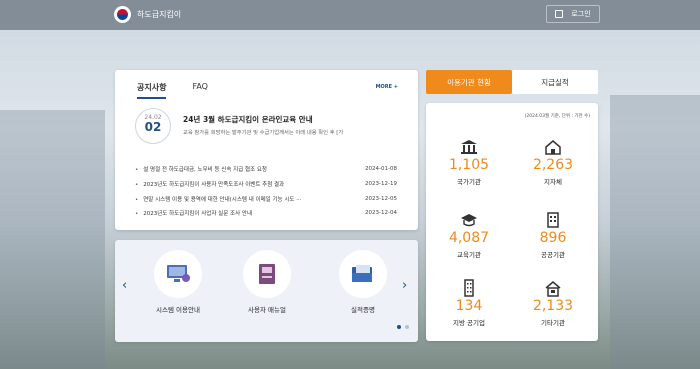 The width and height of the screenshot is (700, 369). I want to click on stat-value: 1,105, so click(469, 165).